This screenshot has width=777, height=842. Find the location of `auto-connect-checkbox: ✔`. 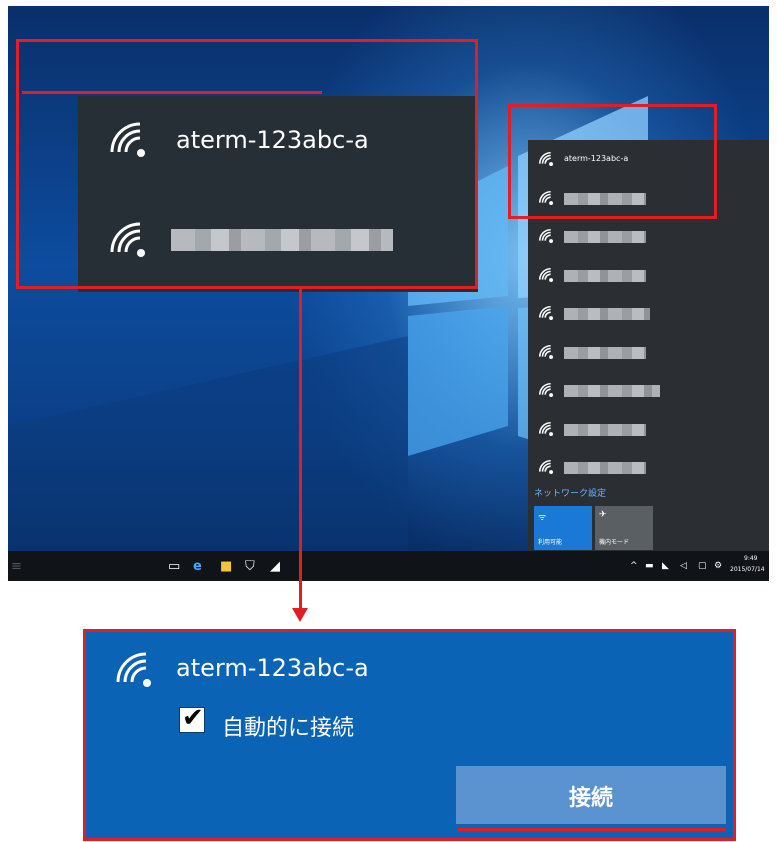

auto-connect-checkbox: ✔ is located at coordinates (192, 718).